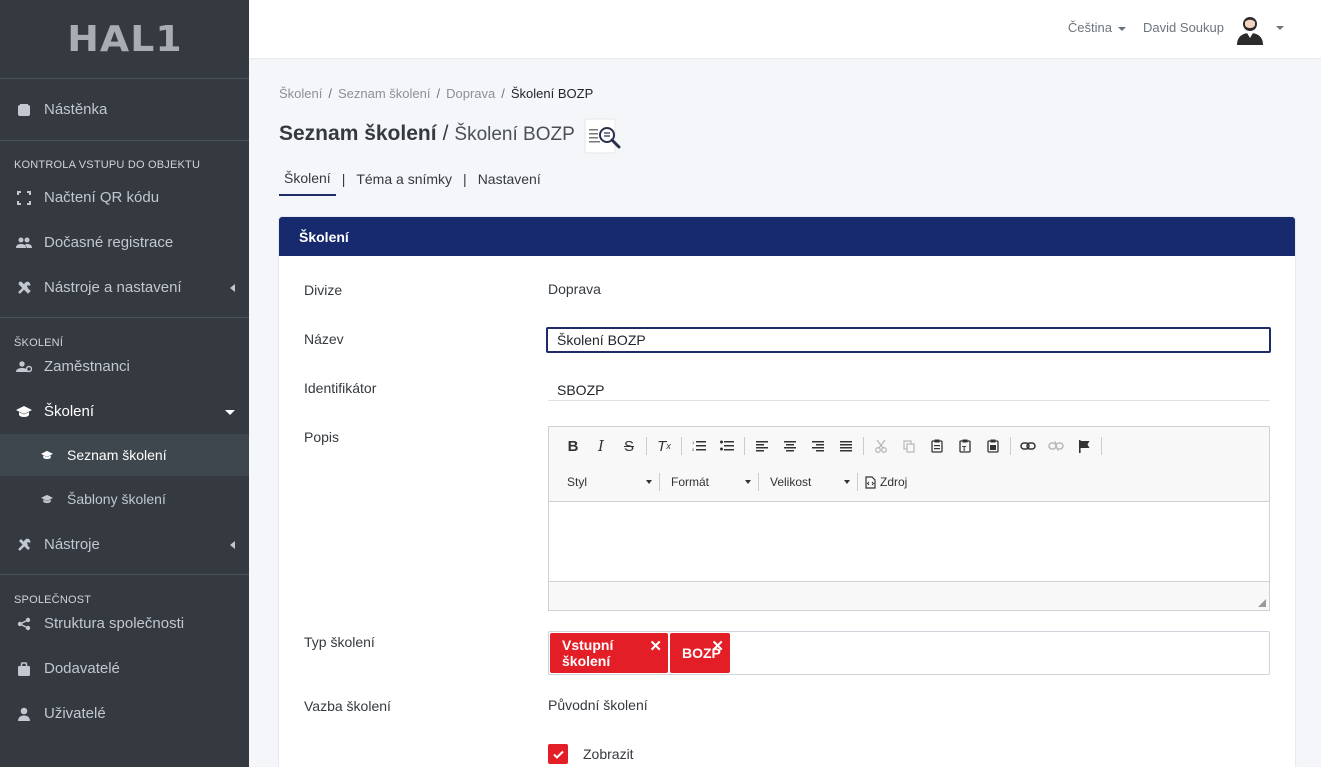  Describe the element at coordinates (114, 623) in the screenshot. I see `sidebar-item-label: Struktura společnosti` at that location.